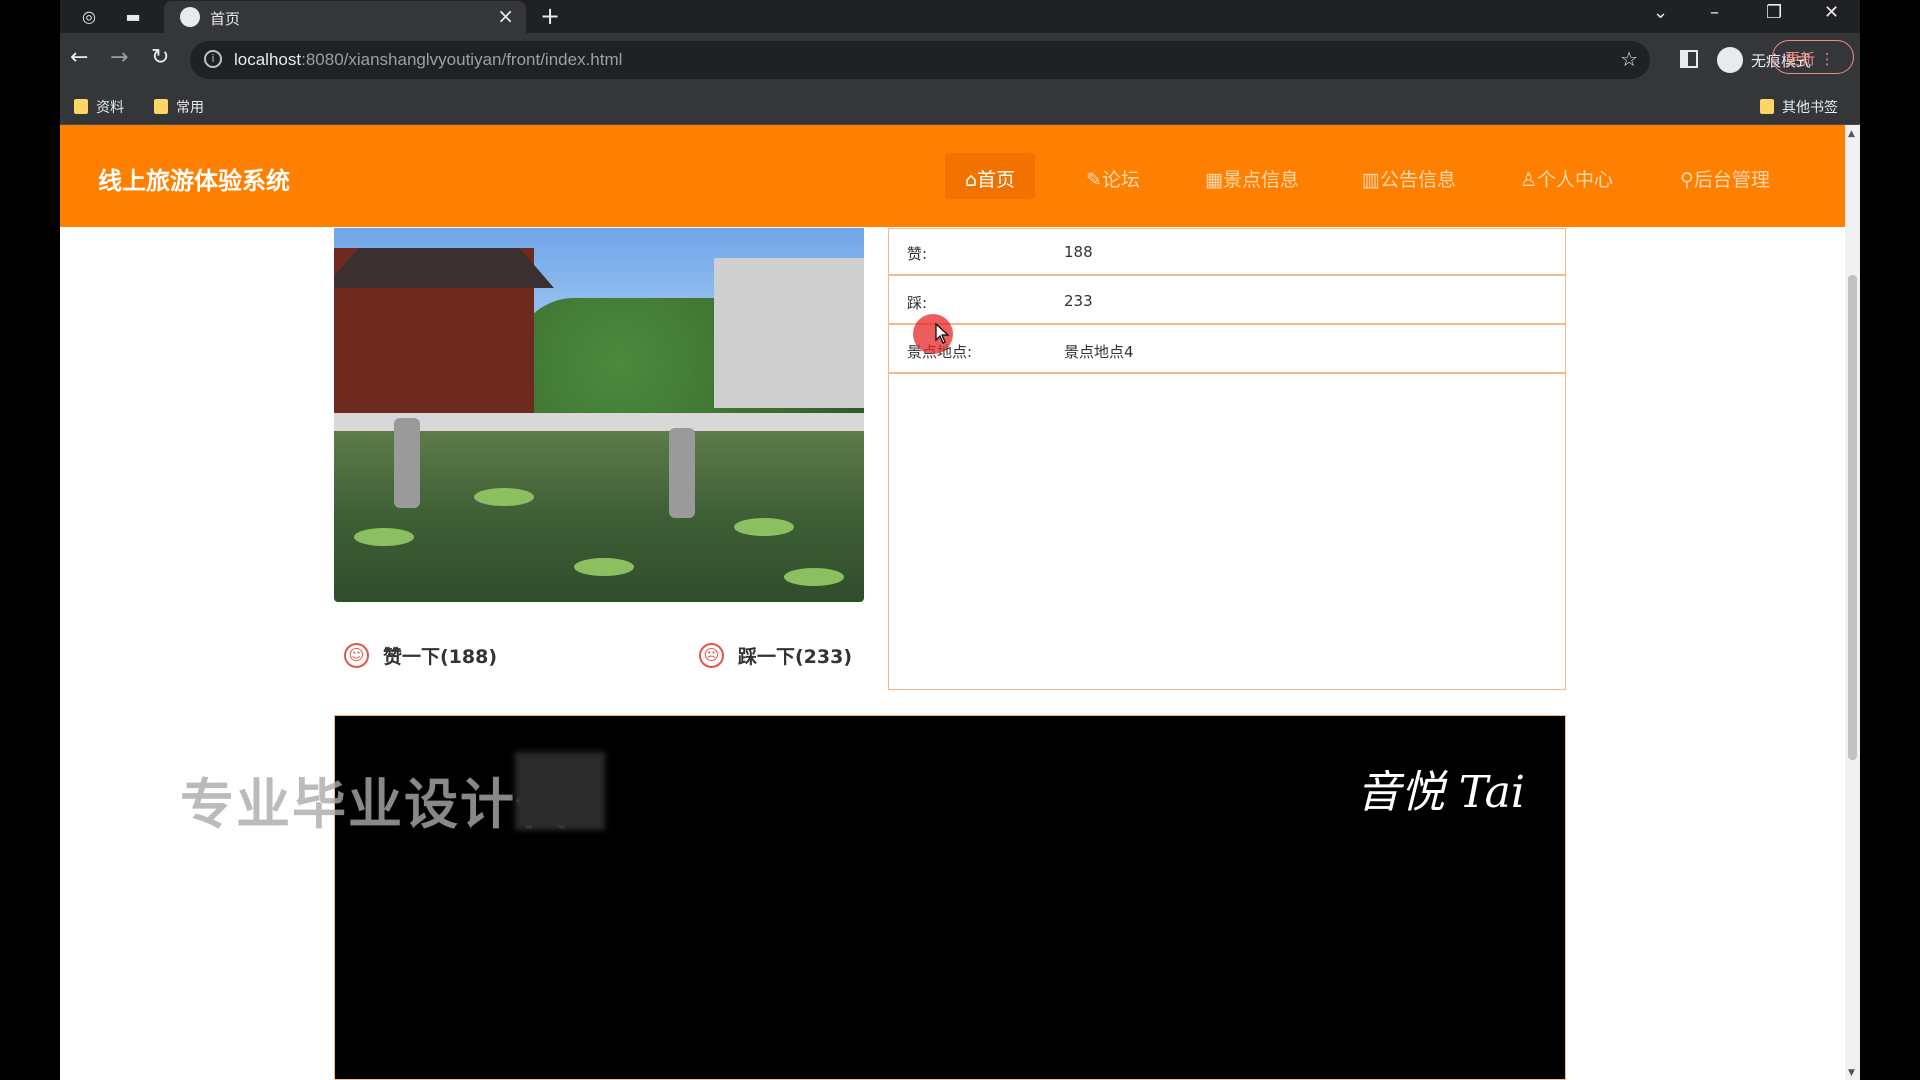 The image size is (1920, 1080). I want to click on tab-home: 首页 ×, so click(345, 17).